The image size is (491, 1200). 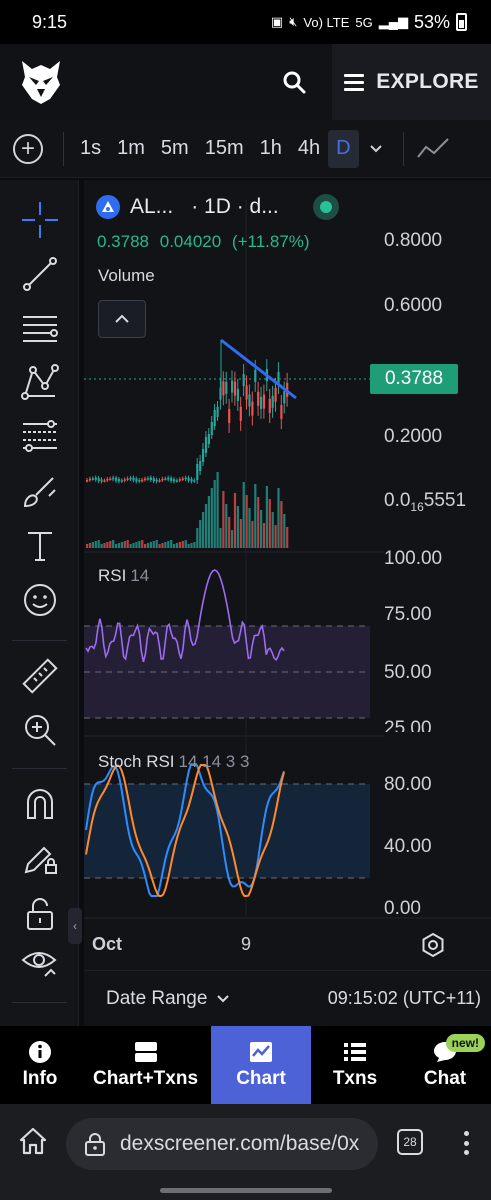 I want to click on dexscreener-logo-icon, so click(x=41, y=82).